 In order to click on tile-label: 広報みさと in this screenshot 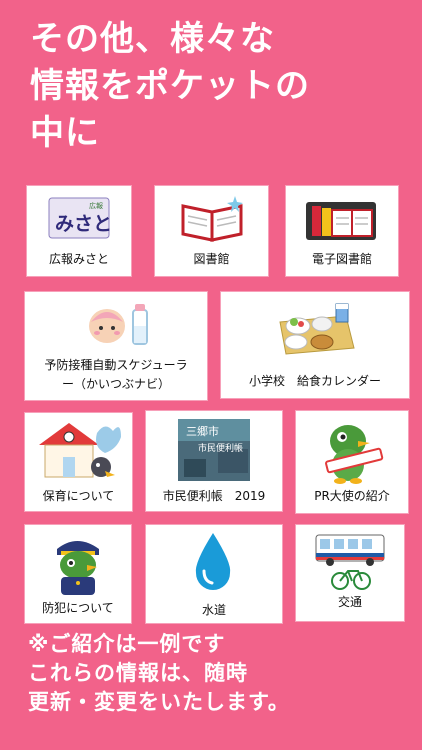, I will do `click(78, 259)`.